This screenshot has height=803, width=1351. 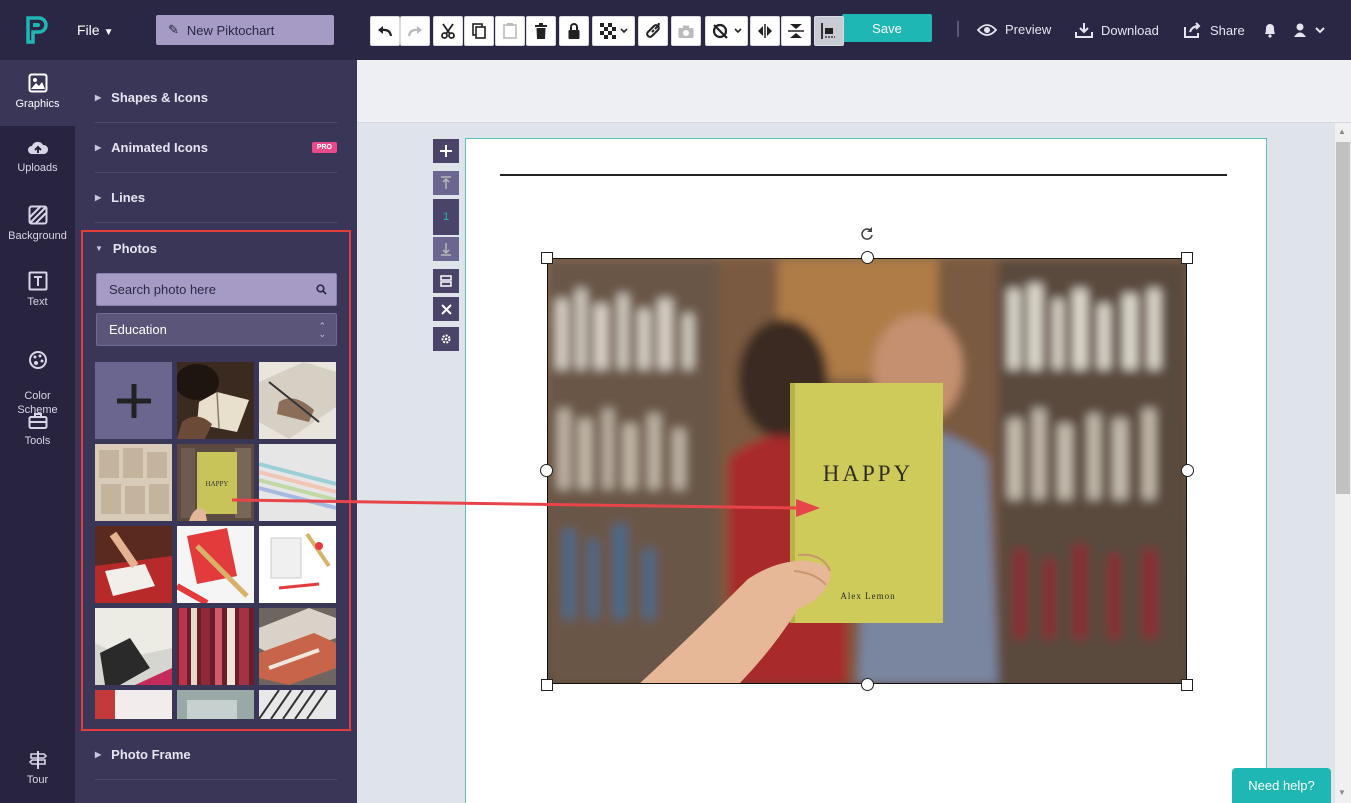 I want to click on photo-thumb-writing, so click(x=297, y=400).